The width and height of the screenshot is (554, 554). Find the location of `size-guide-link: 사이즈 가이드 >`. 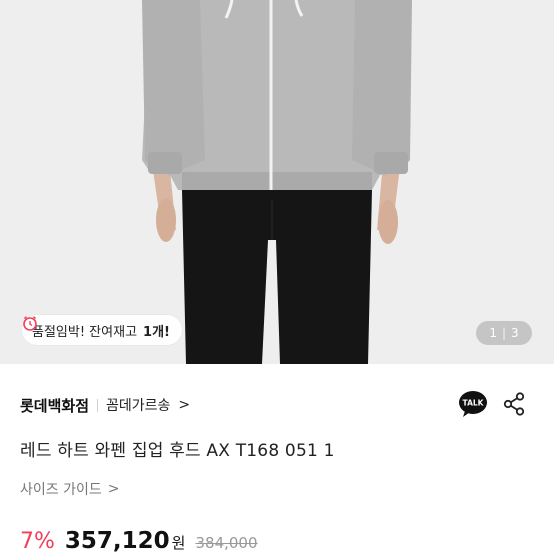

size-guide-link: 사이즈 가이드 > is located at coordinates (69, 489).